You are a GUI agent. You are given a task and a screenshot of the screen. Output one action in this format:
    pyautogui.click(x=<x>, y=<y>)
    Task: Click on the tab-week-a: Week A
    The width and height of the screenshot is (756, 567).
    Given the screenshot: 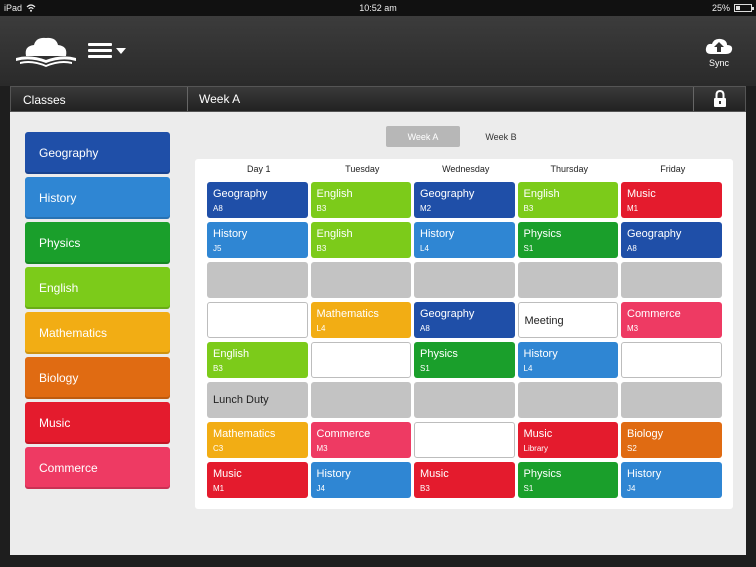 What is the action you would take?
    pyautogui.click(x=423, y=136)
    